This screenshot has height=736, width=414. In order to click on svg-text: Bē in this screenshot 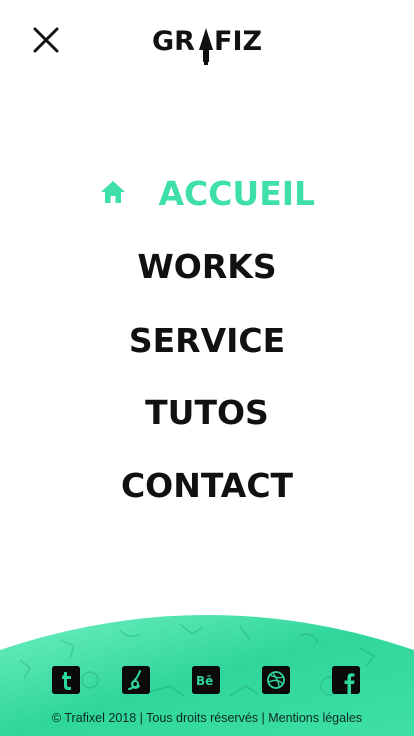, I will do `click(204, 681)`.